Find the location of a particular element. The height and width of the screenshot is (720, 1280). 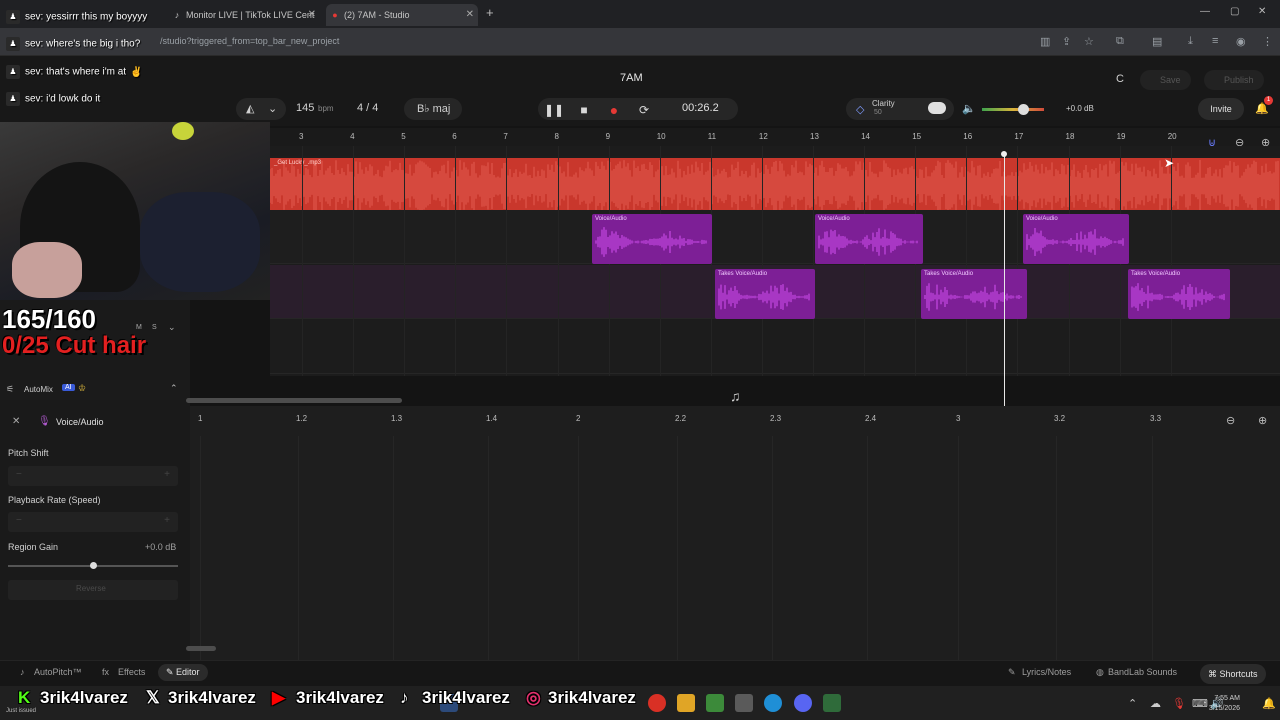

metronome-control: ◭ ⌄ is located at coordinates (261, 109).